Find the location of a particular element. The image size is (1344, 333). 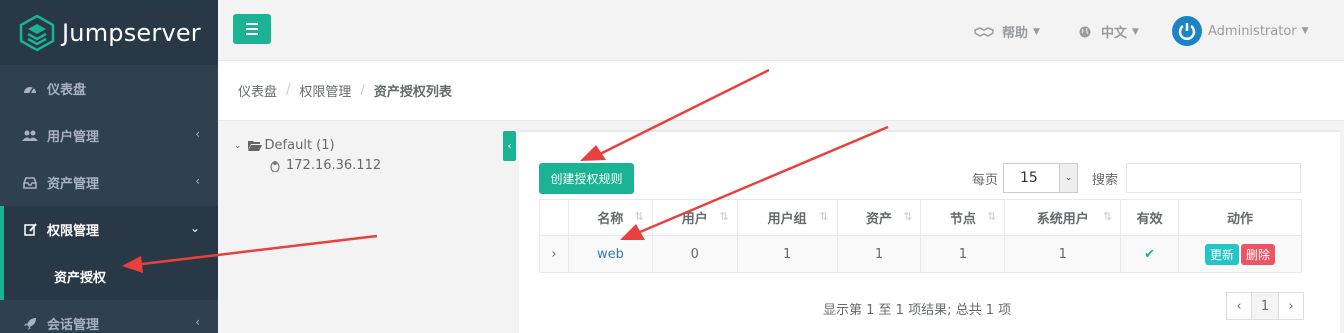

update-button: 更新 is located at coordinates (1222, 254).